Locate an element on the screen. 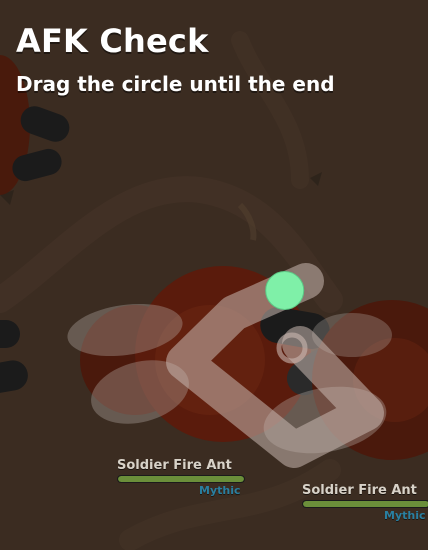 The width and height of the screenshot is (428, 550). afk-drag-handle is located at coordinates (285, 290).